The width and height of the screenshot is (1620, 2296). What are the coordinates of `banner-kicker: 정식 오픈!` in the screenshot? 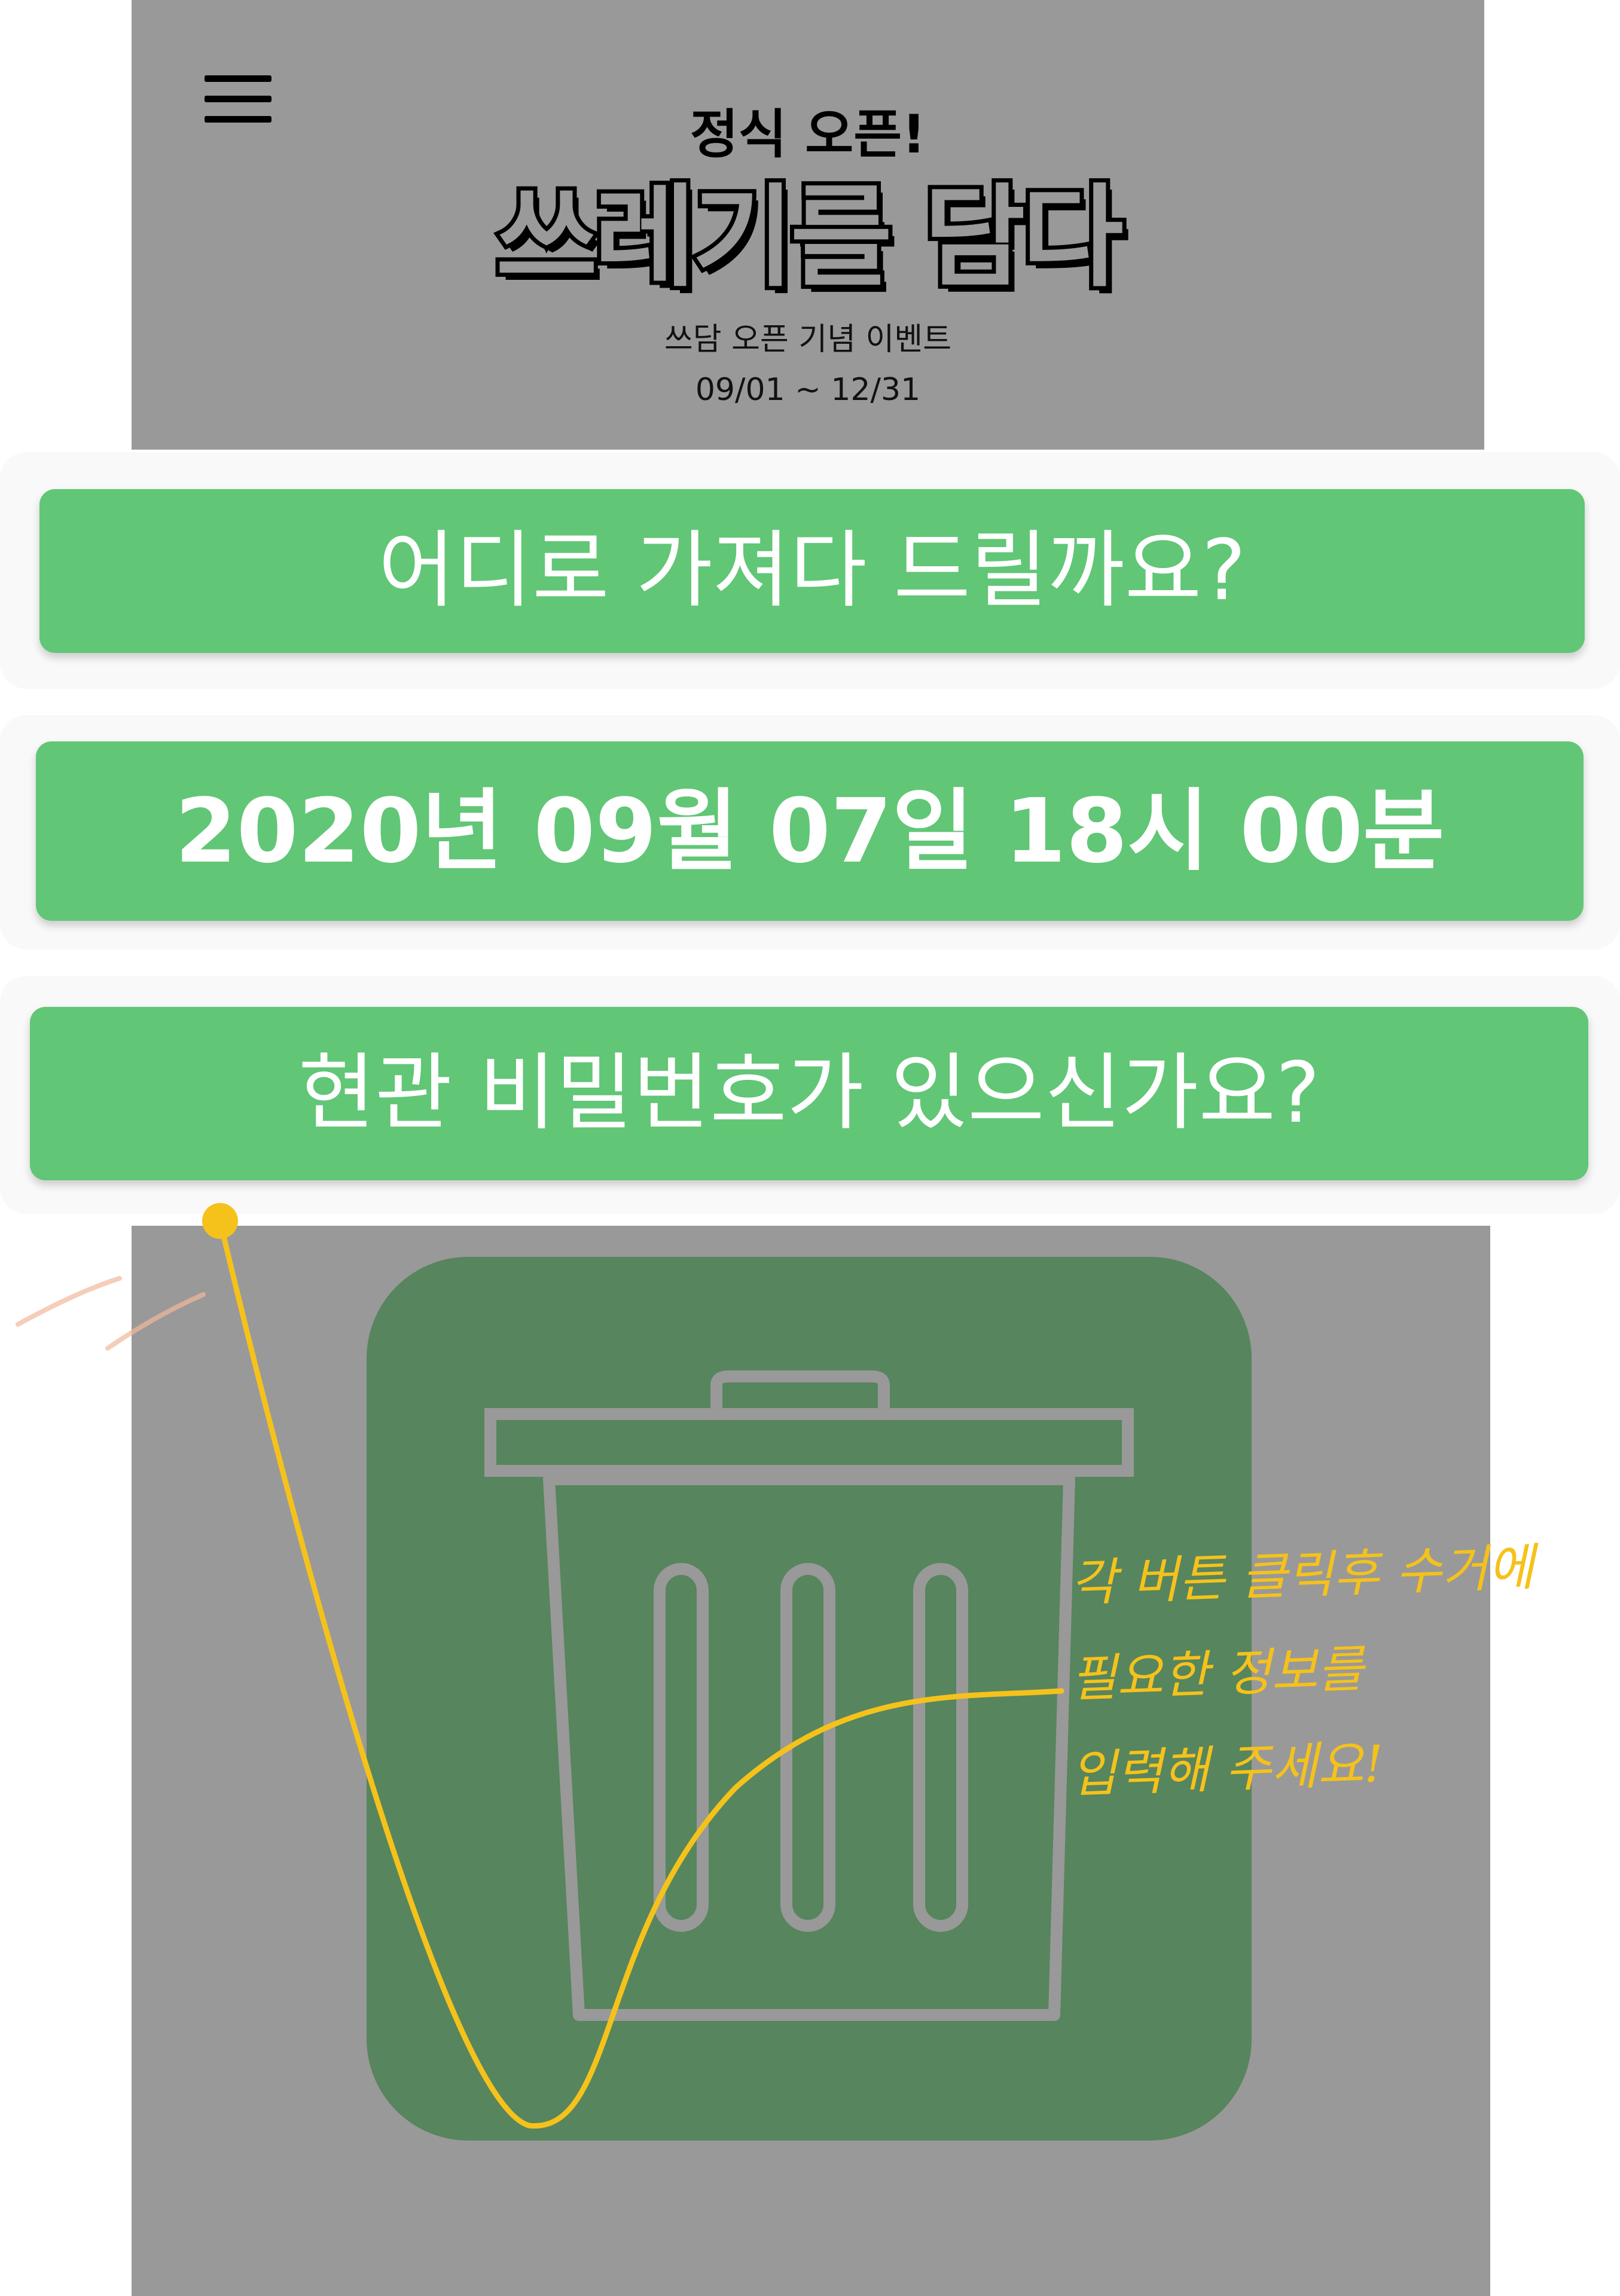 It's located at (808, 134).